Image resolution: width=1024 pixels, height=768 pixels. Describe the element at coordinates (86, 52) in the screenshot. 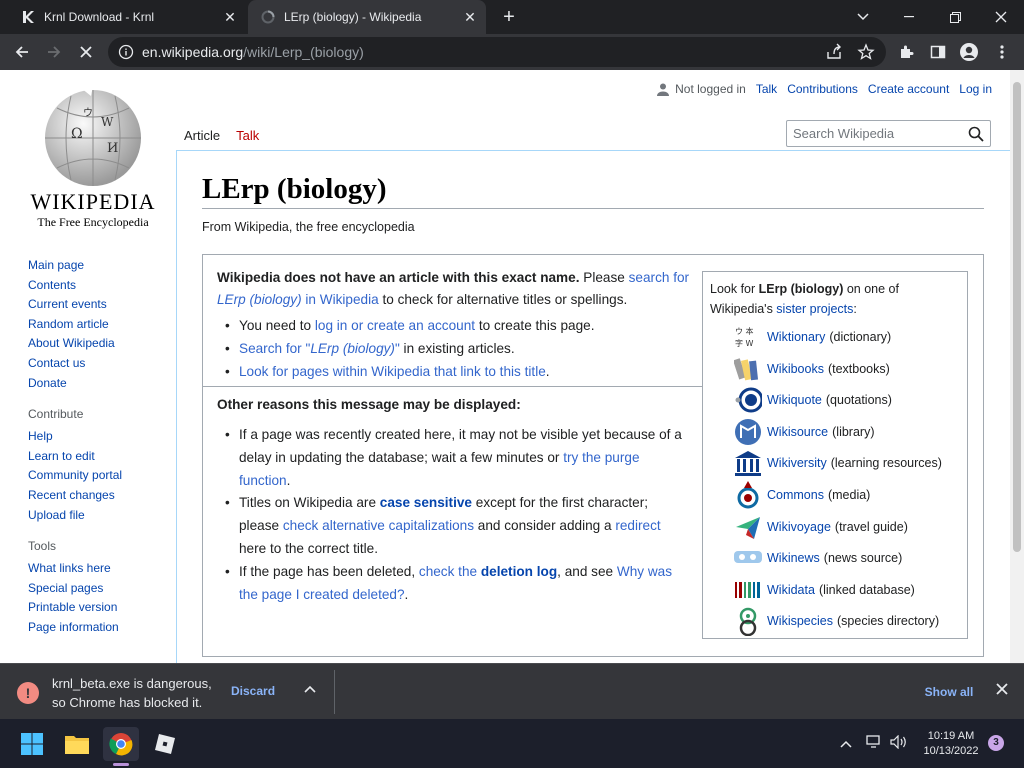

I see `stop-loading-button` at that location.